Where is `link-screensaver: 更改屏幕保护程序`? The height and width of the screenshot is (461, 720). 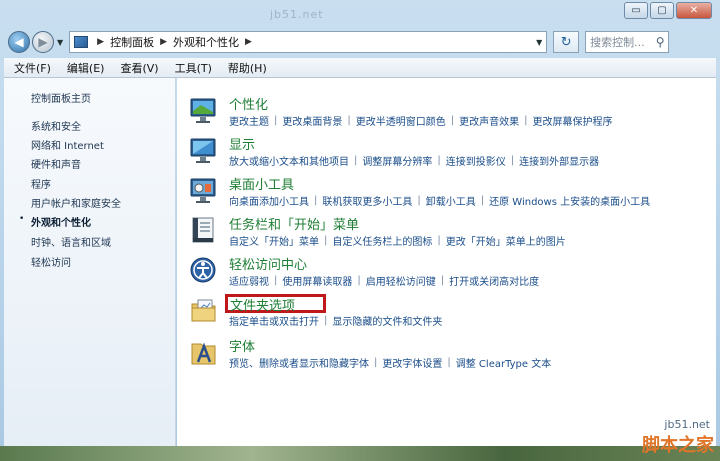
link-screensaver: 更改屏幕保护程序 is located at coordinates (573, 120).